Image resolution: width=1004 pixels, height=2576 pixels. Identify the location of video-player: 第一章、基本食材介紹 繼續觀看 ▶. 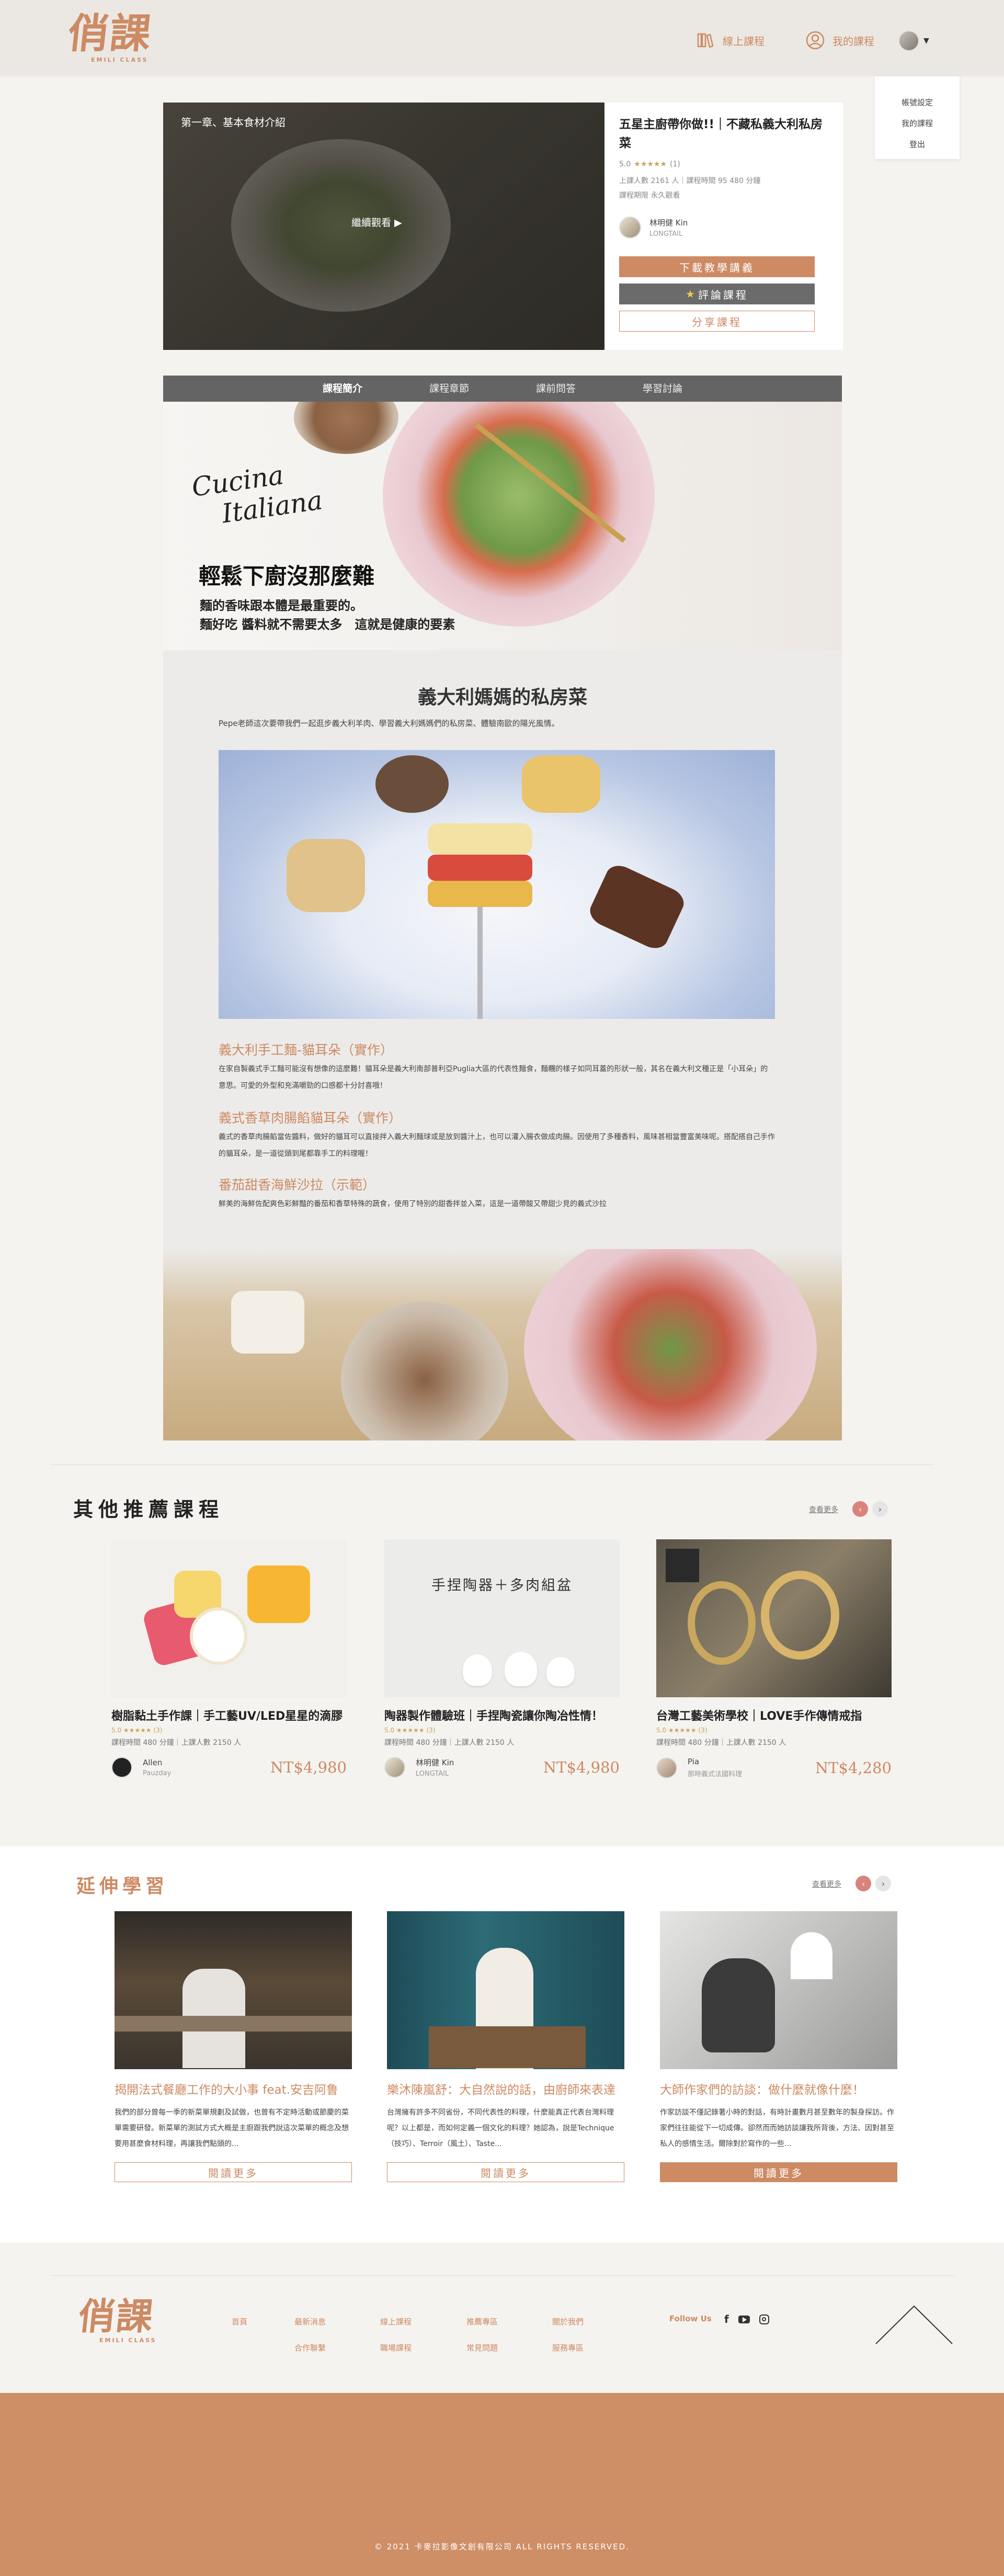
(384, 226).